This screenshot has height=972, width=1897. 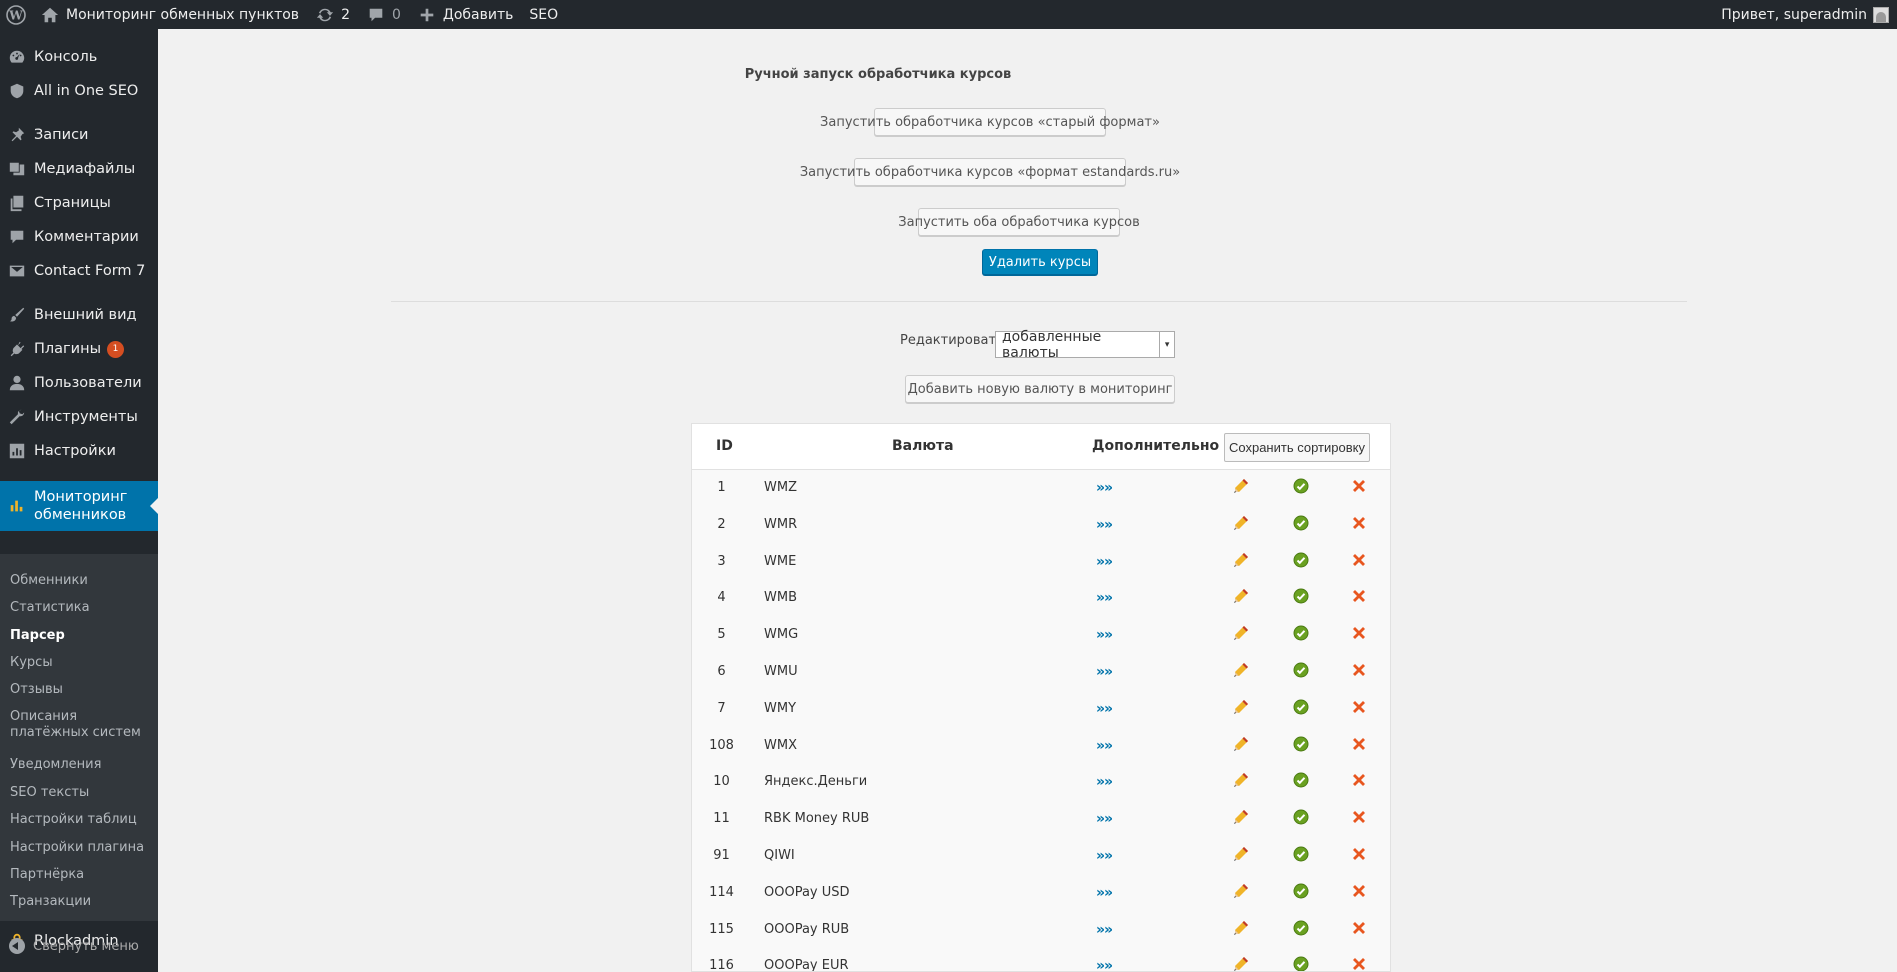 I want to click on submenu-item-payment-descriptions: Описания платёжных систем, so click(x=80, y=725).